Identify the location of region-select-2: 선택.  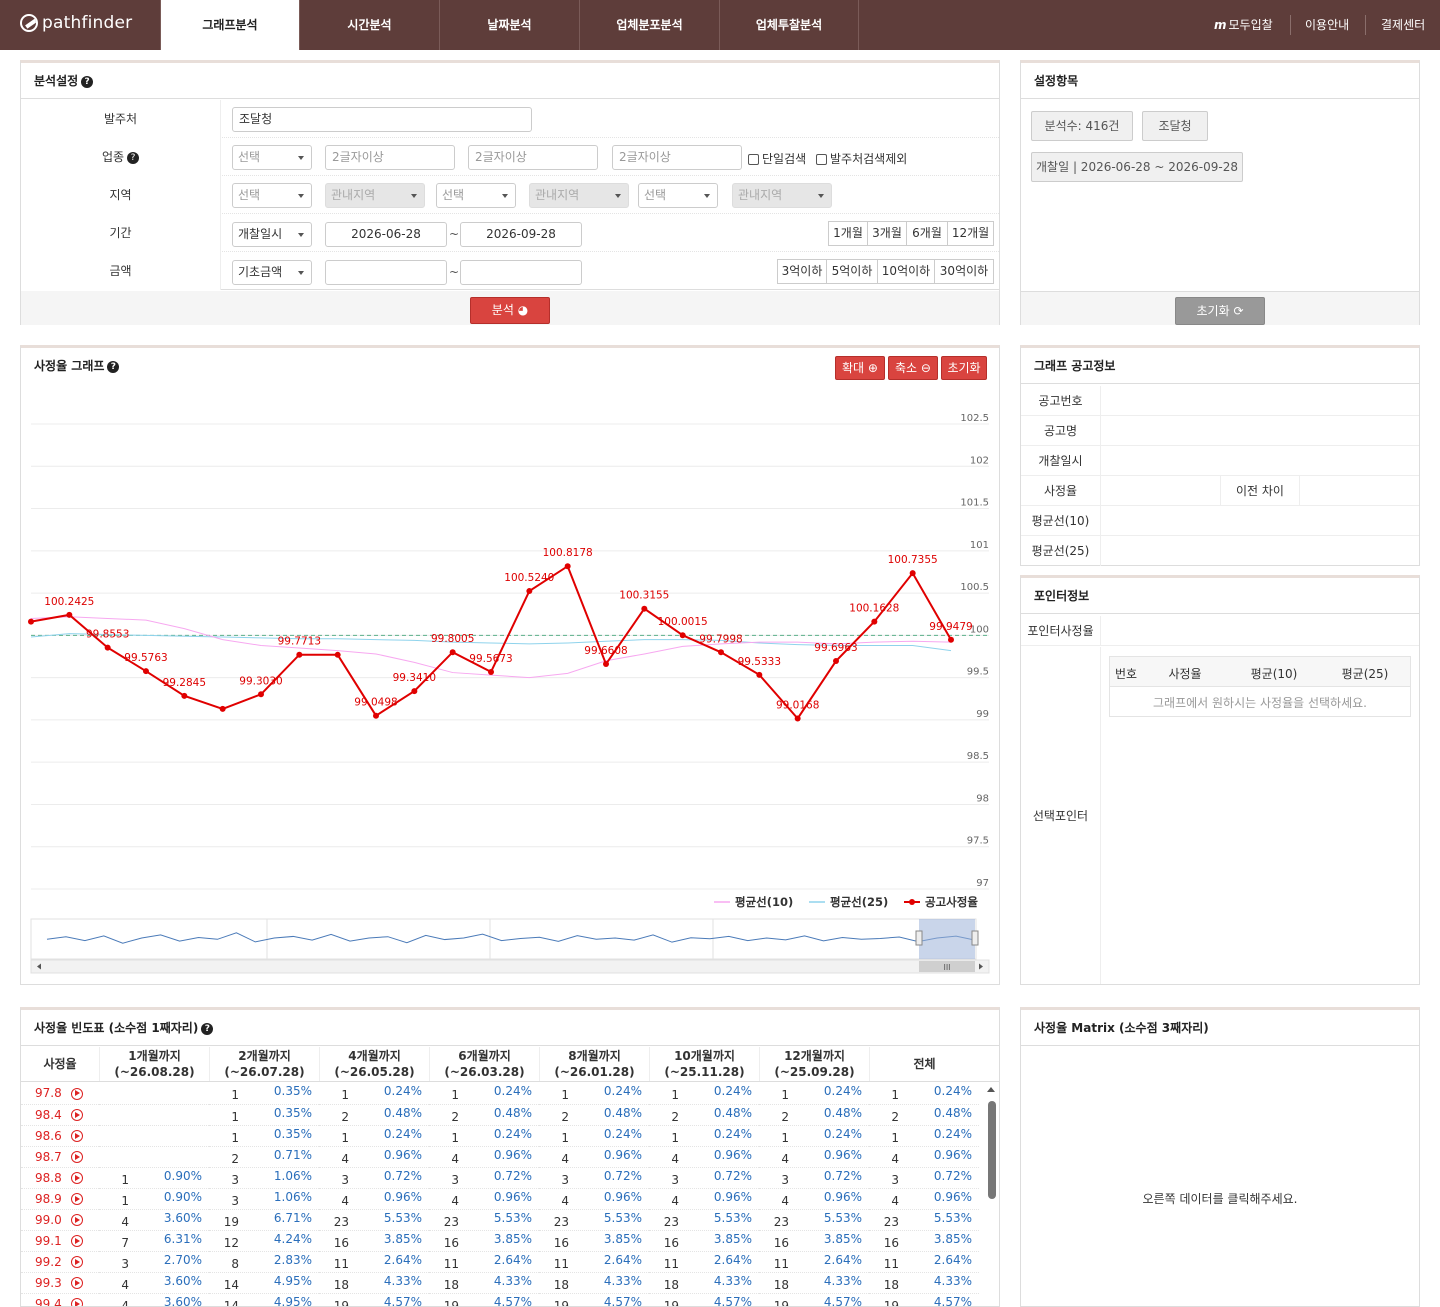
(476, 195).